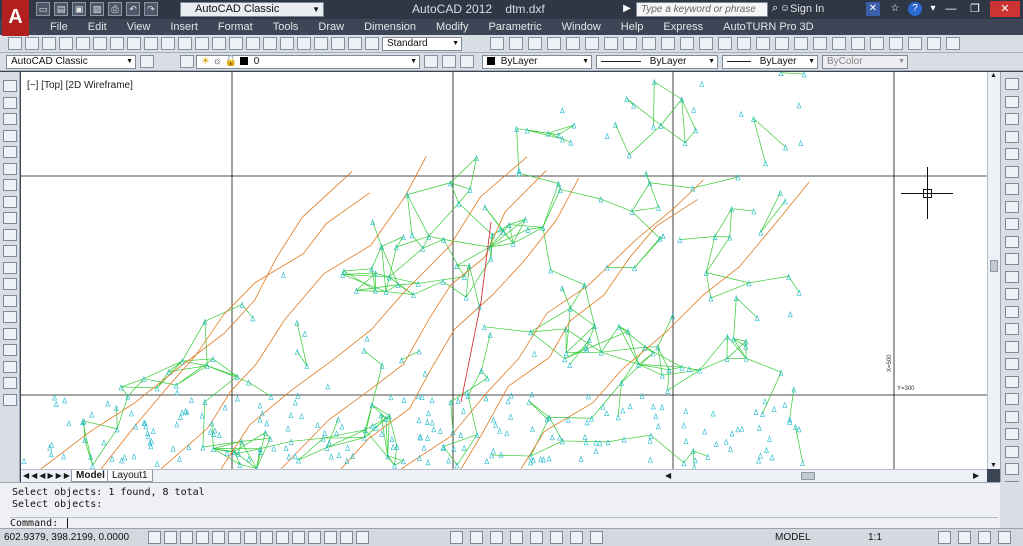 The image size is (1023, 546). I want to click on leader-icon, so click(338, 43).